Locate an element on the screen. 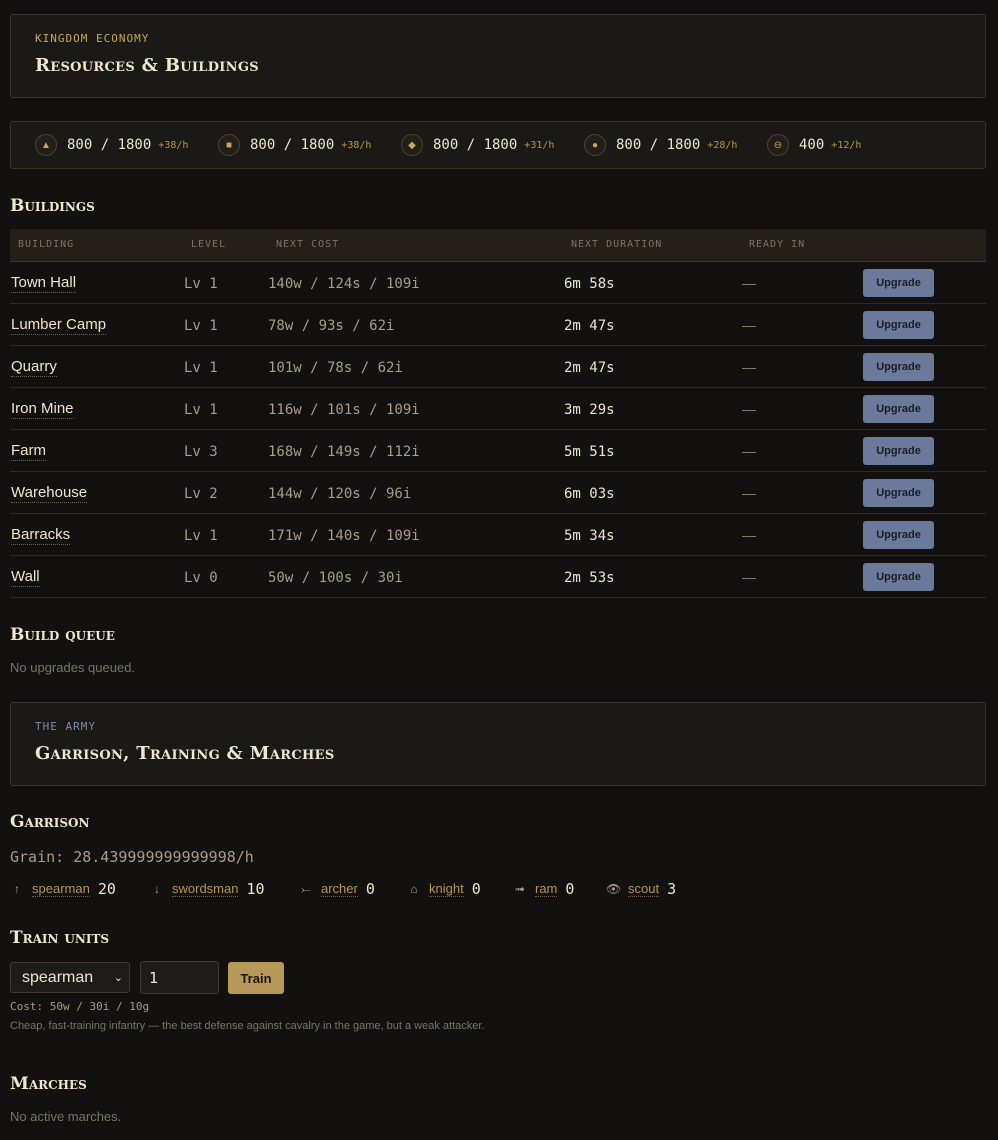 The width and height of the screenshot is (998, 1140). marches-empty: No active marches. is located at coordinates (66, 1116).